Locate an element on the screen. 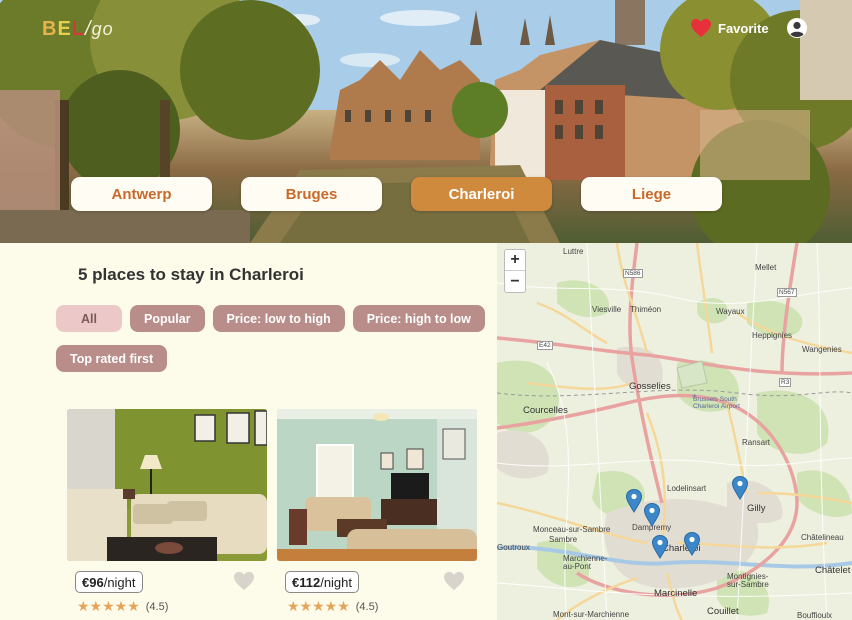 The height and width of the screenshot is (620, 852). road-label-e42: E42 is located at coordinates (545, 345).